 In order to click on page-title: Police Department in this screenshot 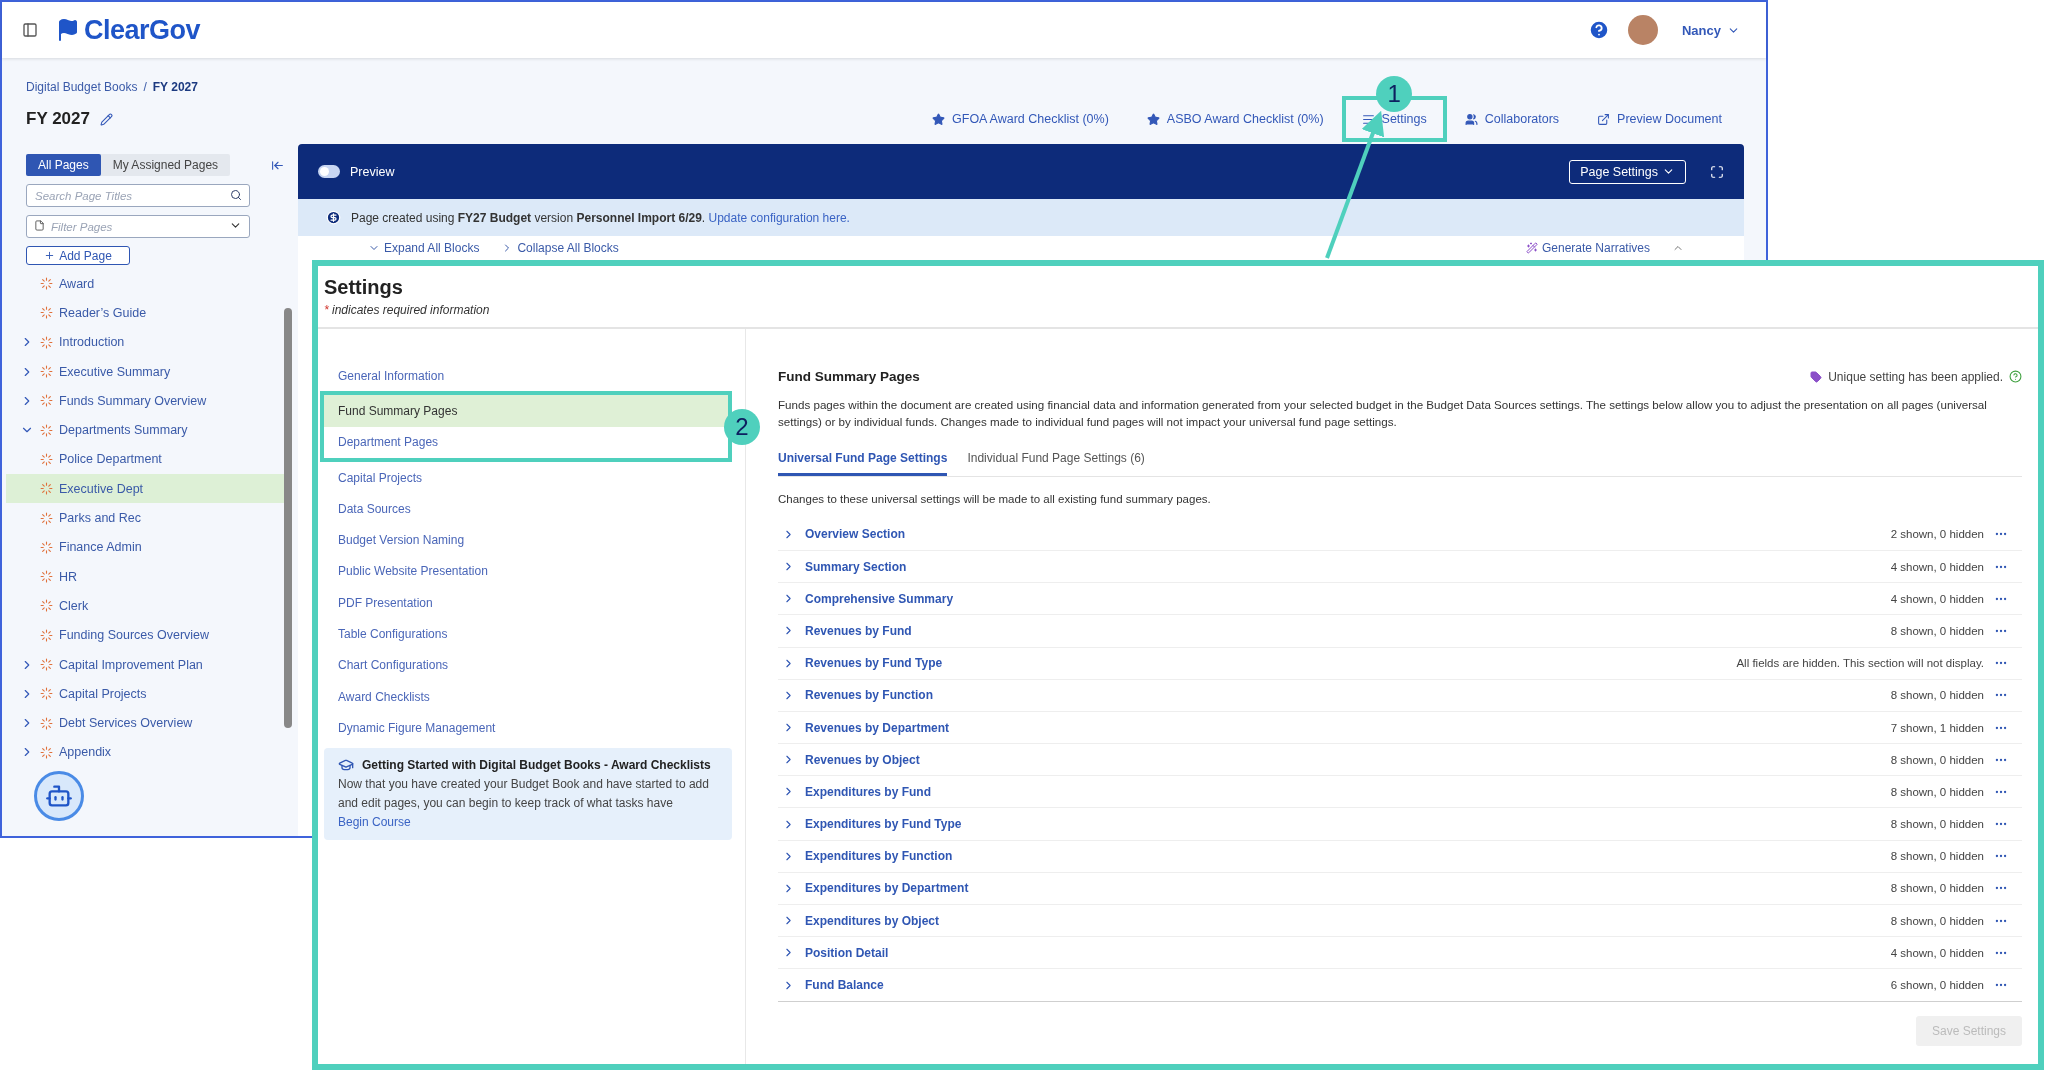, I will do `click(110, 459)`.